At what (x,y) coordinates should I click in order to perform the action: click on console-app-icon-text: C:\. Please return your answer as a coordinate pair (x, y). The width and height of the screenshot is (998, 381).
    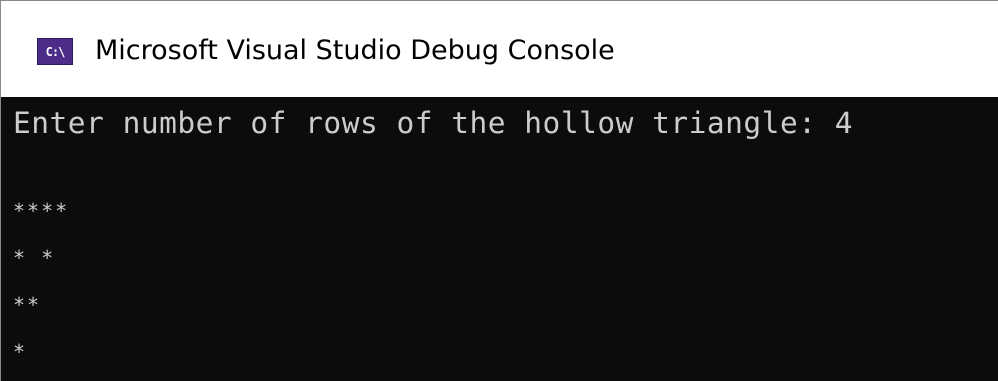
    Looking at the image, I should click on (55, 51).